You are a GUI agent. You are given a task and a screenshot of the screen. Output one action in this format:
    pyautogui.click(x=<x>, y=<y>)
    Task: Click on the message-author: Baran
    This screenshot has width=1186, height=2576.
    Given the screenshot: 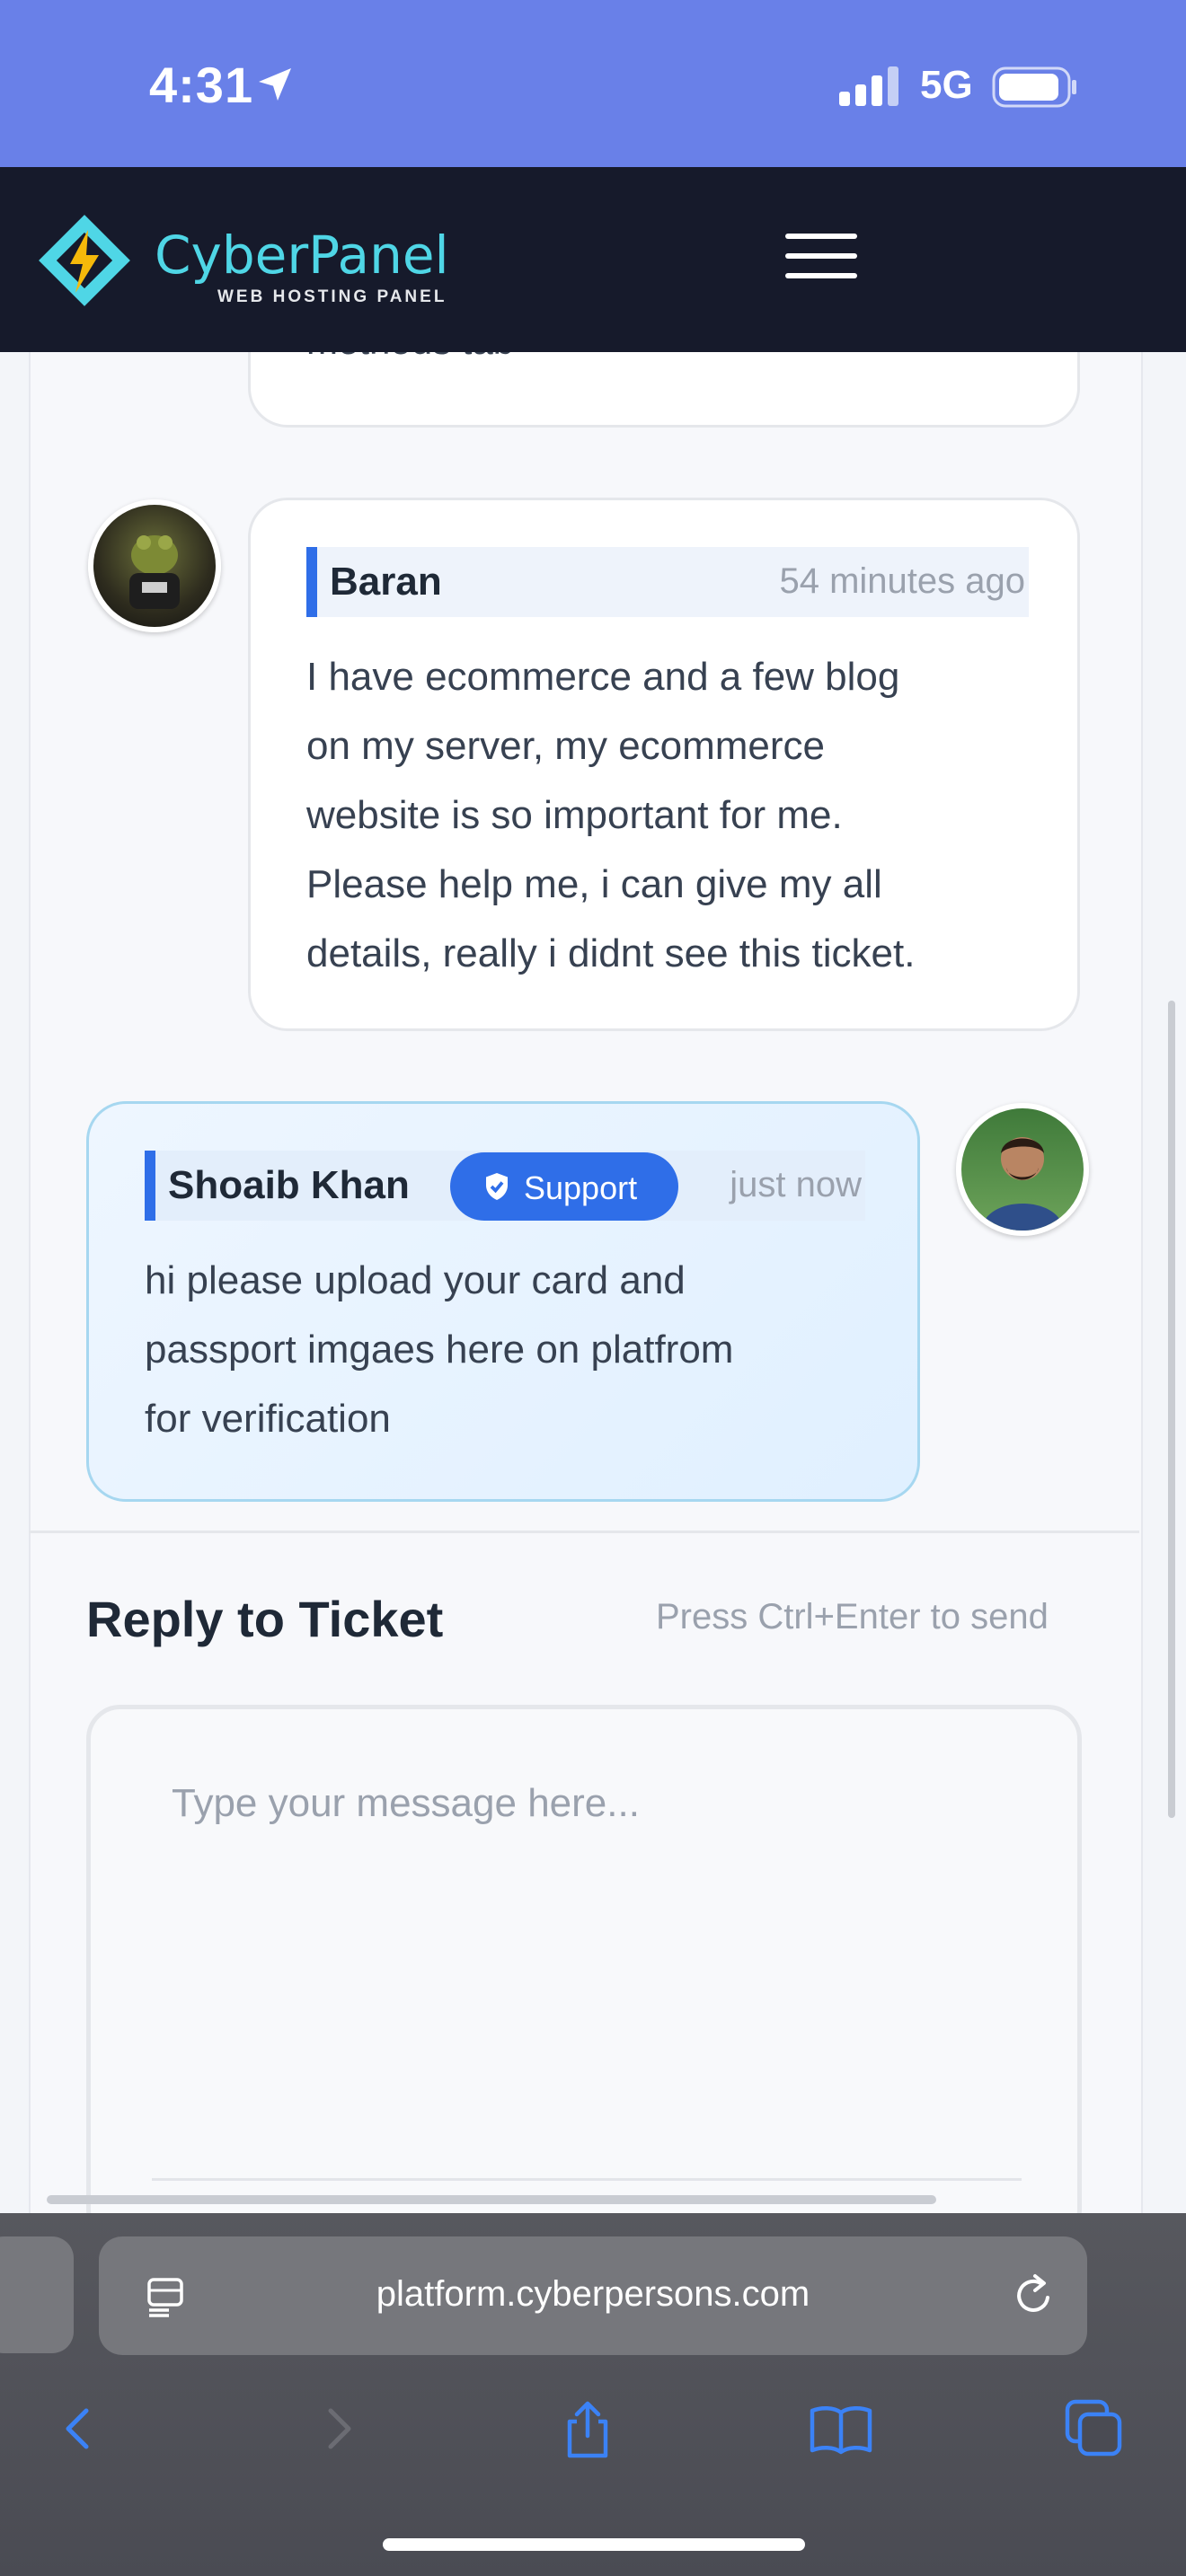 What is the action you would take?
    pyautogui.click(x=386, y=582)
    